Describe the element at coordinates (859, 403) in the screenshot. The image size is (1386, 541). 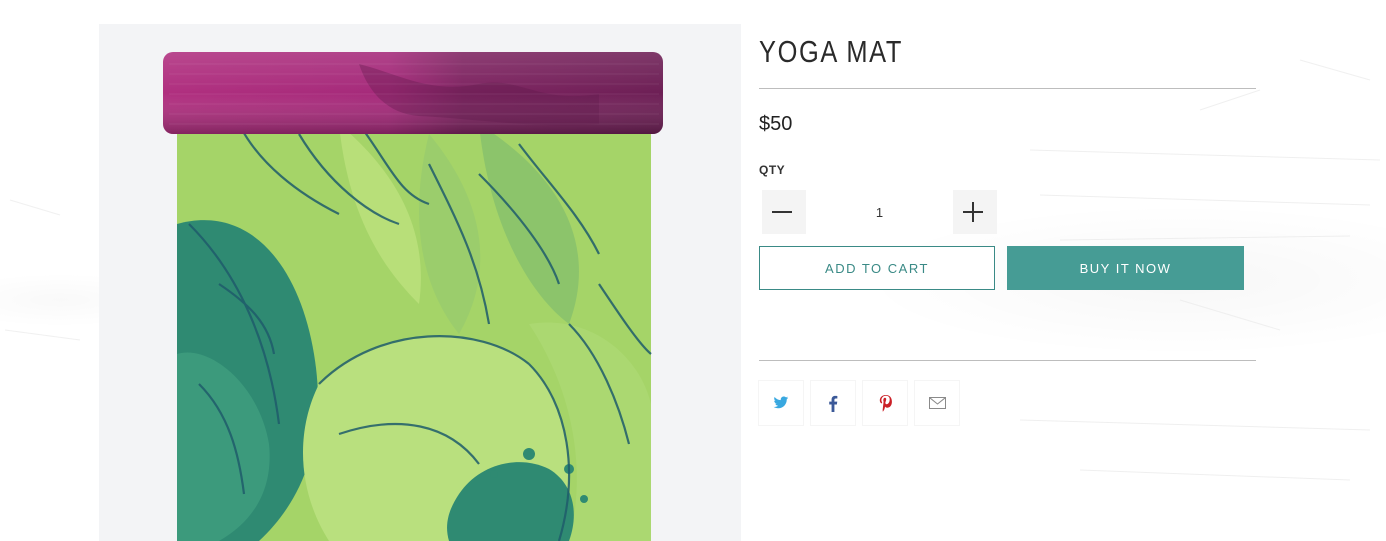
I see `share-buttons` at that location.